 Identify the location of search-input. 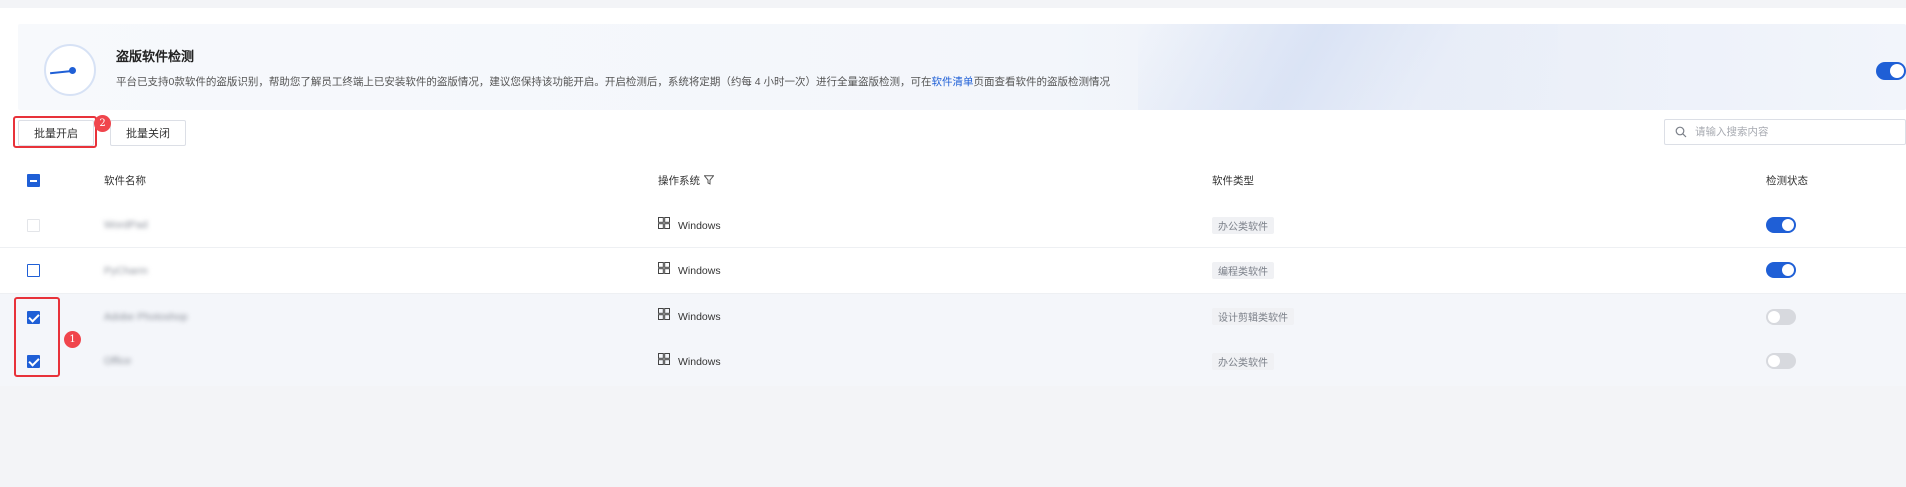
(1795, 132).